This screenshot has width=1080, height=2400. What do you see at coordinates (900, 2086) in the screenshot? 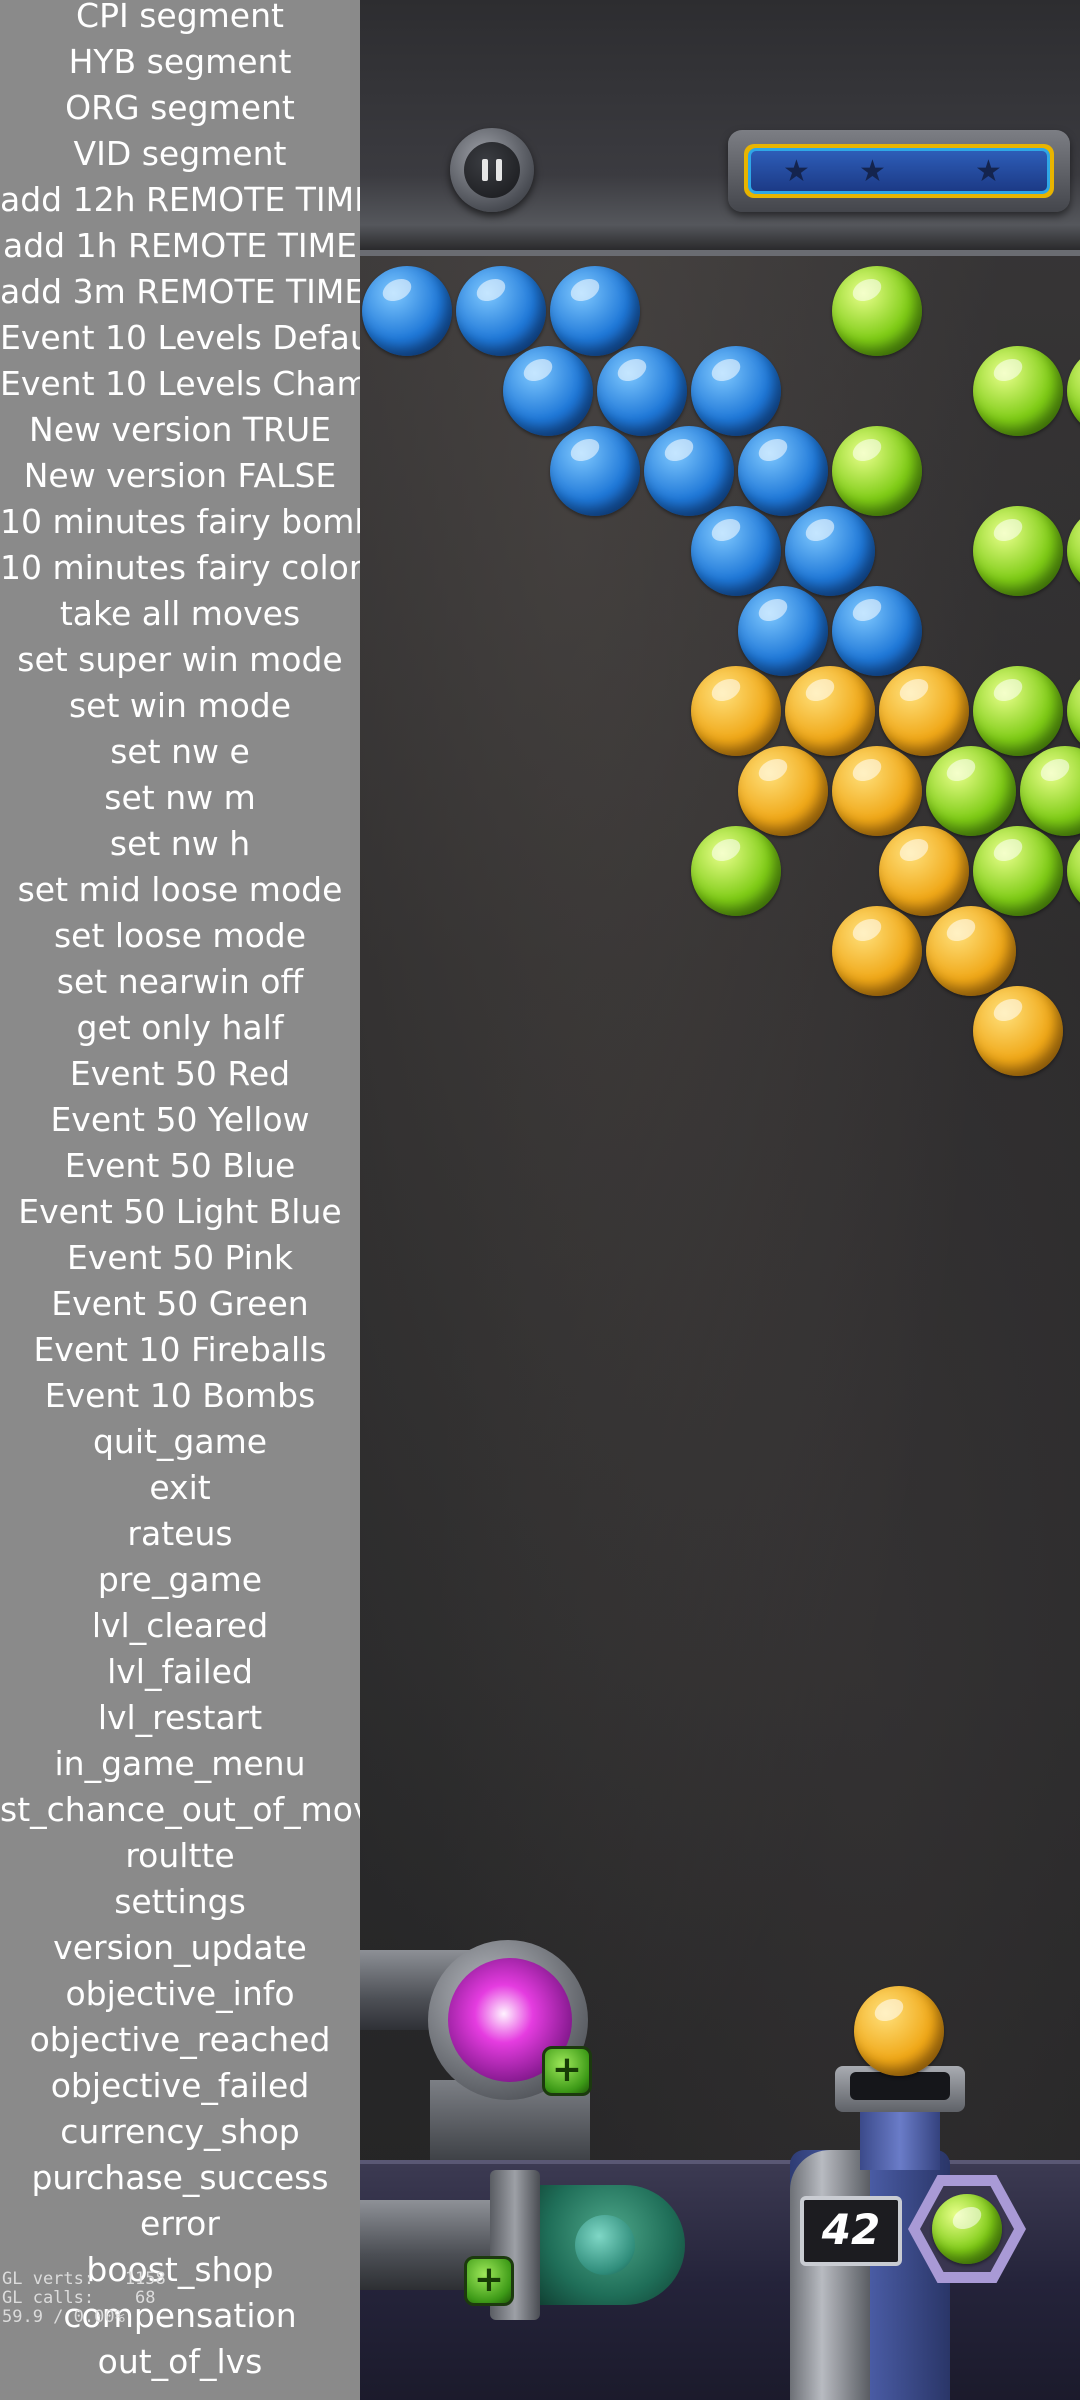
I see `launcher-cup-inner` at bounding box center [900, 2086].